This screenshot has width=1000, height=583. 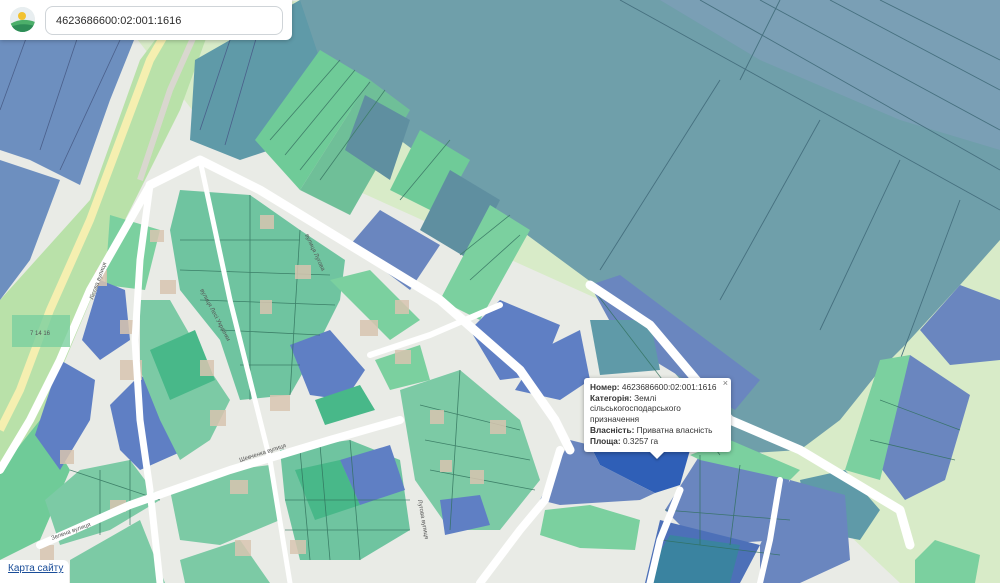 I want to click on popup-ownership-label: Власність:, so click(x=612, y=429).